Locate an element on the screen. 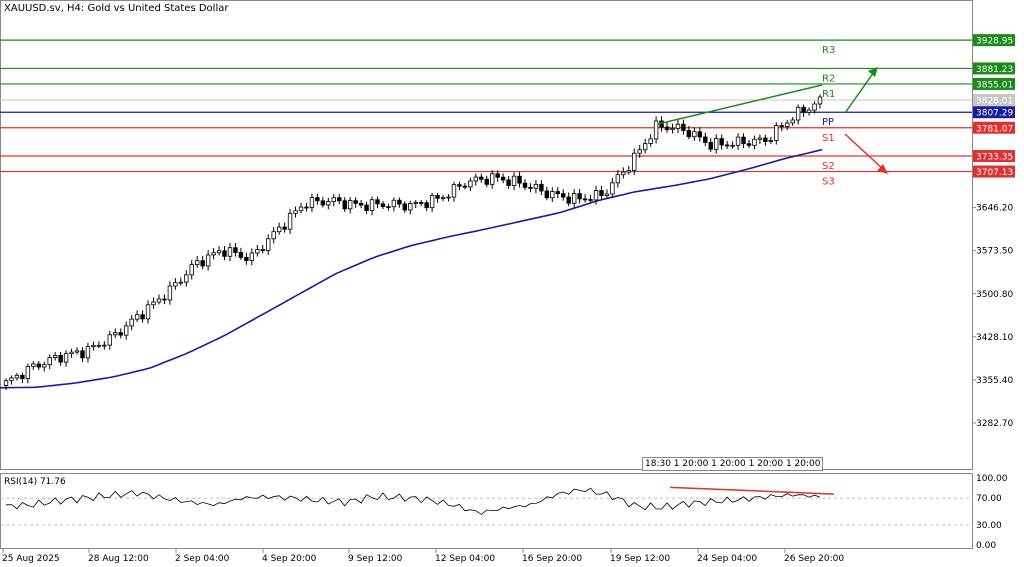 This screenshot has height=567, width=1024. level-name-s3: S3 is located at coordinates (828, 182).